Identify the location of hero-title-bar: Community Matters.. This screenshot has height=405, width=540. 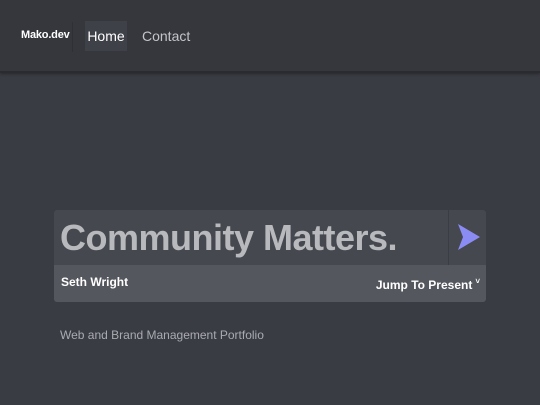
(270, 237).